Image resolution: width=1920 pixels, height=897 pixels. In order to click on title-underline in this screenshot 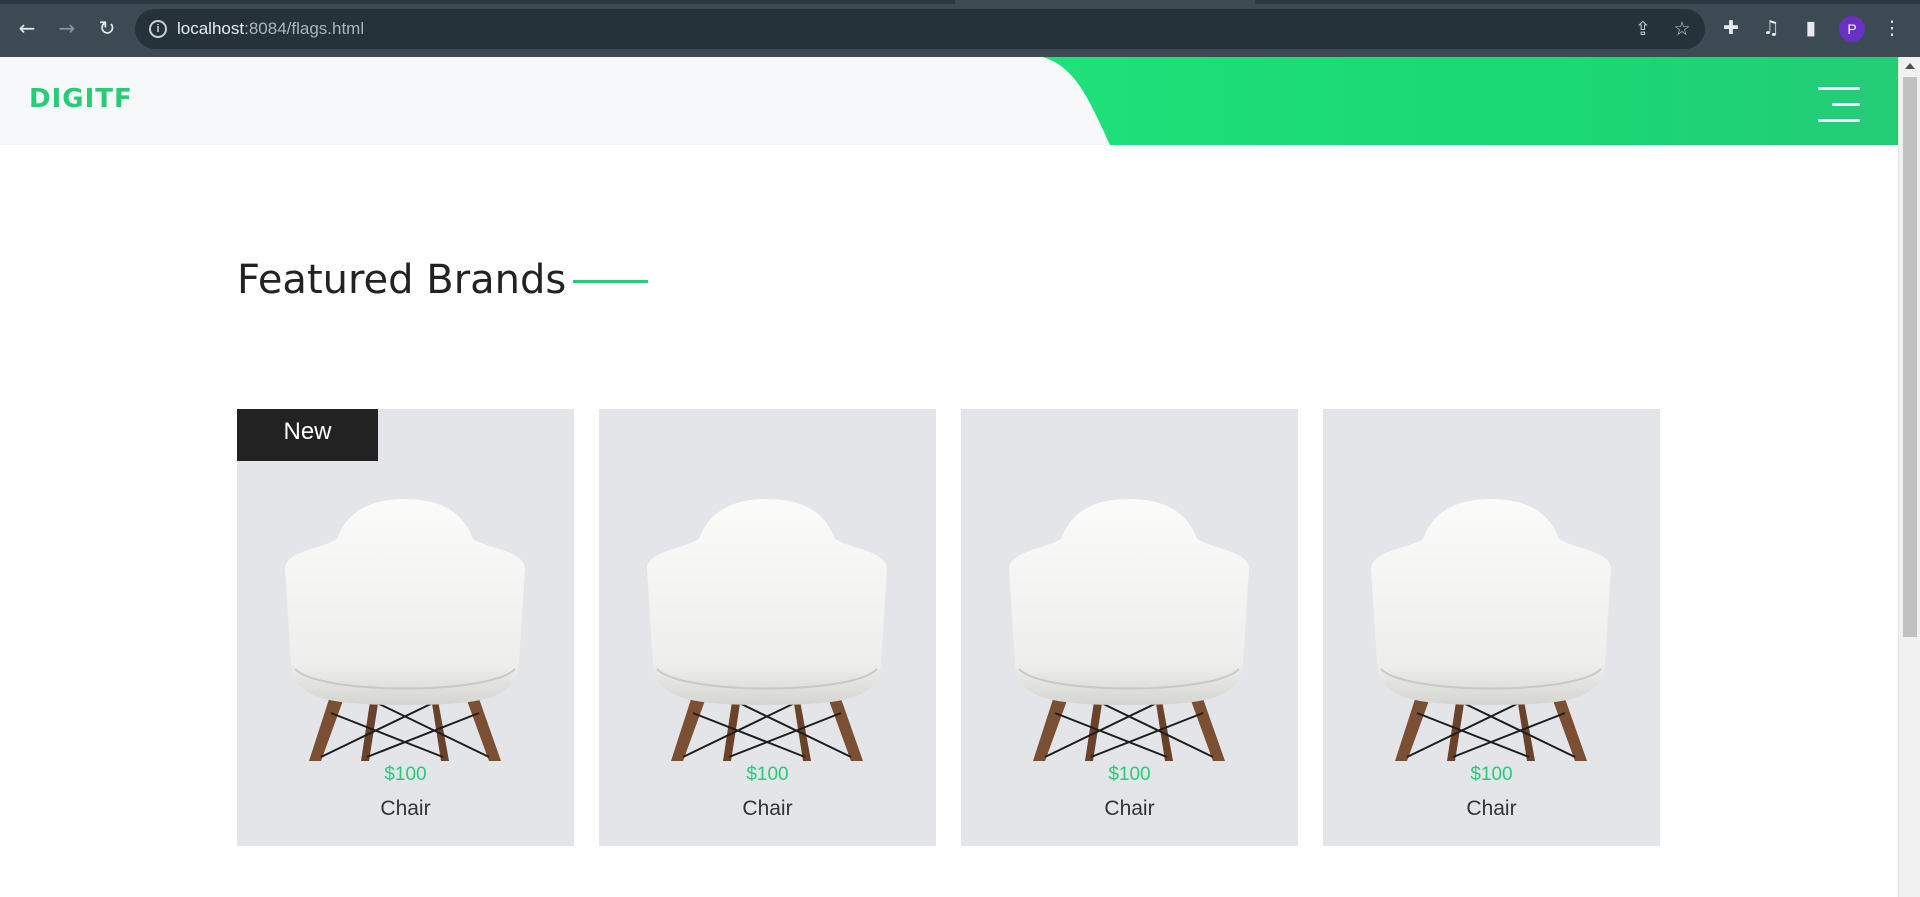, I will do `click(610, 281)`.